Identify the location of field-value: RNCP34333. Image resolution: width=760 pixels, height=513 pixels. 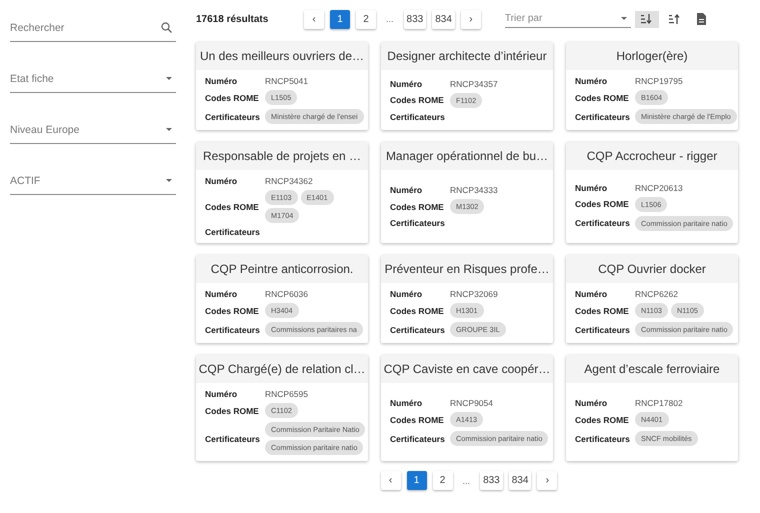
(474, 190).